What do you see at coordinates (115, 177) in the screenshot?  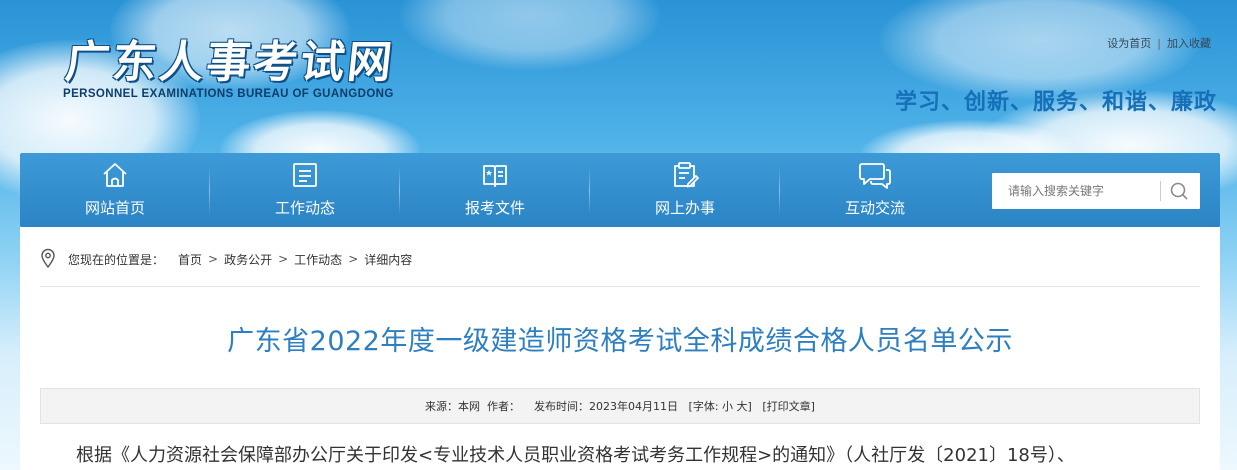 I see `home-icon` at bounding box center [115, 177].